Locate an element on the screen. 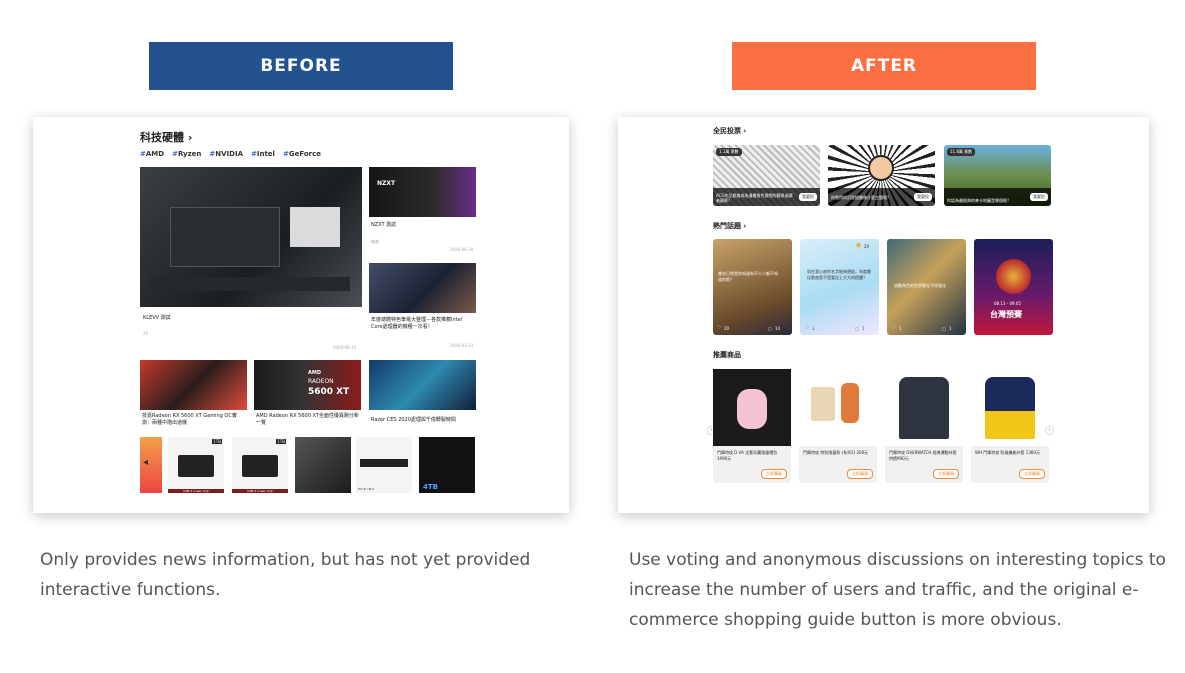 Image resolution: width=1185 pixels, height=673 pixels. strip-item-1: ◂ is located at coordinates (151, 465).